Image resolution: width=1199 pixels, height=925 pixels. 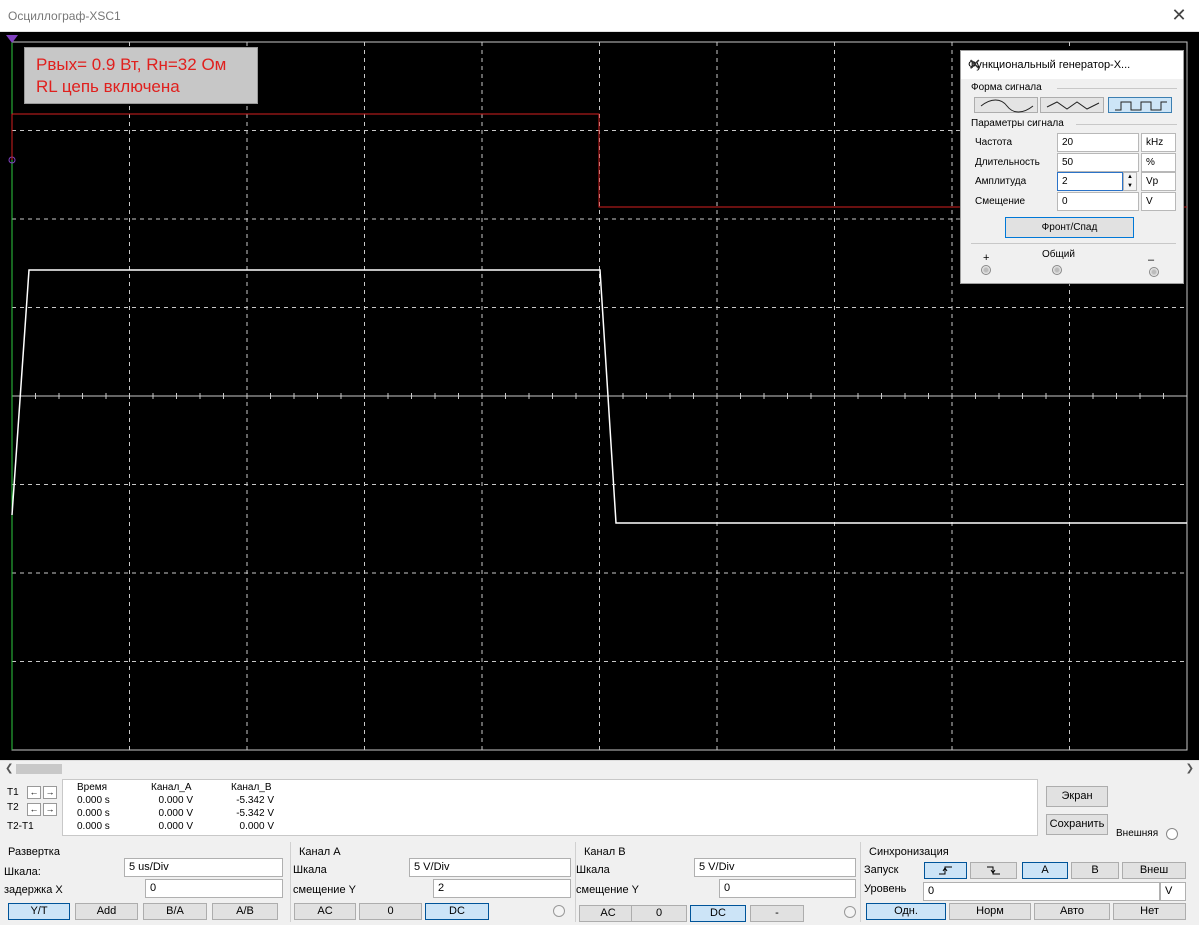 I want to click on cursor-t2-left-arrow-icon: ←, so click(x=34, y=809).